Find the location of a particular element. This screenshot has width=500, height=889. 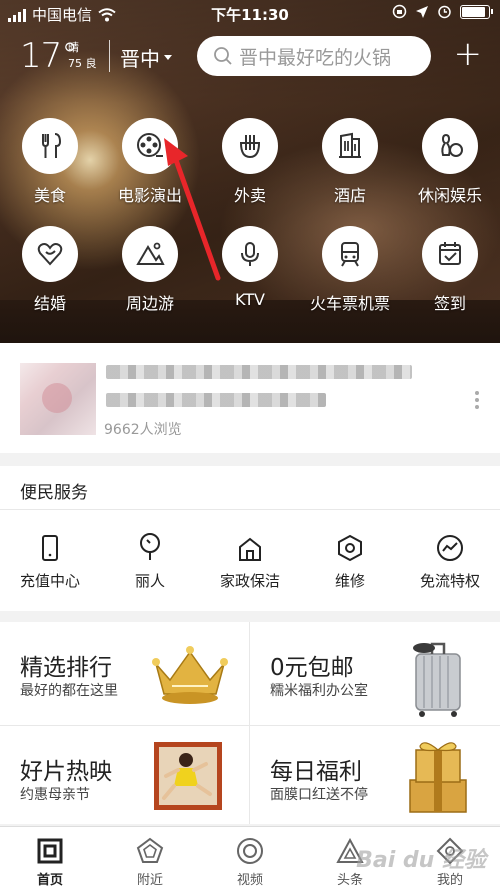

promo-hot-movies: 好片热映 约惠母亲节 is located at coordinates (124, 776).